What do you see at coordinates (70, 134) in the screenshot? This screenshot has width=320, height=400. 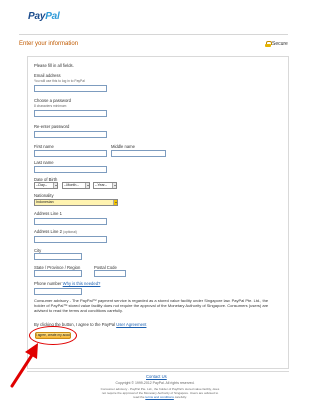 I see `reenter-password-field` at bounding box center [70, 134].